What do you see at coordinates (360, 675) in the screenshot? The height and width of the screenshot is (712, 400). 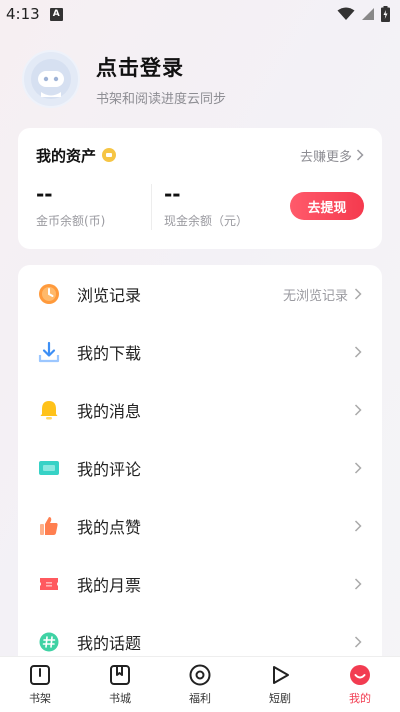 I see `profile-face-icon` at bounding box center [360, 675].